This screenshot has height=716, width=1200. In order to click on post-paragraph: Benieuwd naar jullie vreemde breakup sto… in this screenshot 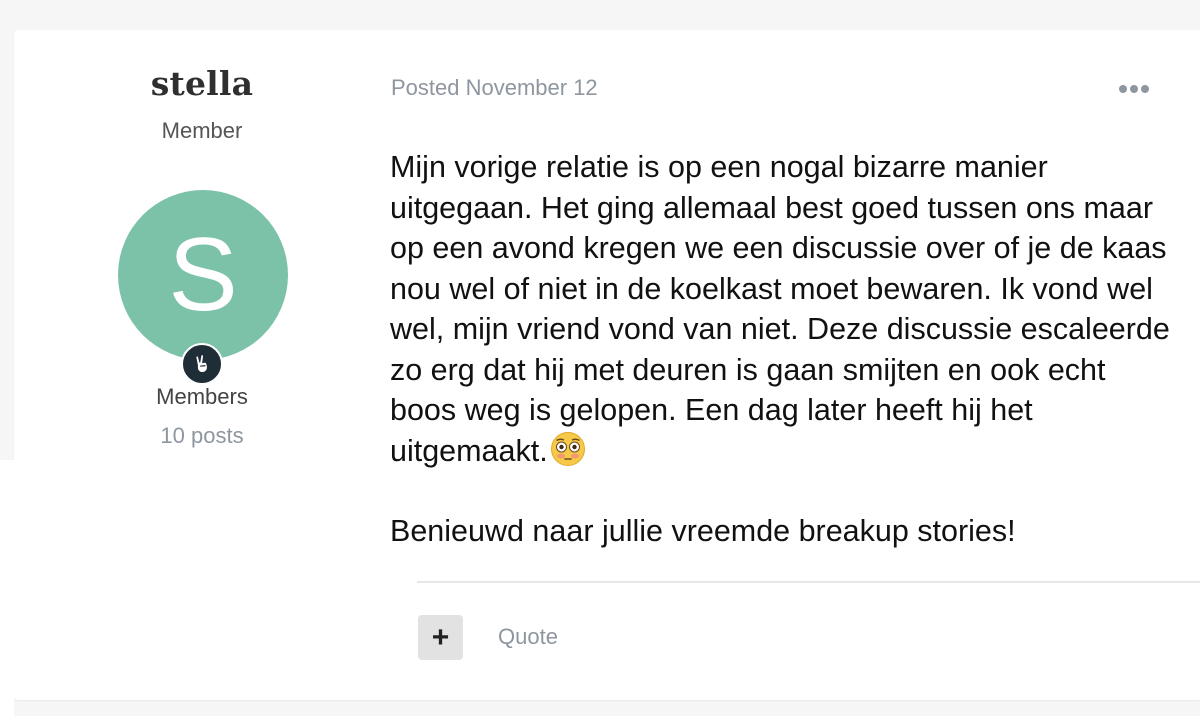, I will do `click(703, 531)`.